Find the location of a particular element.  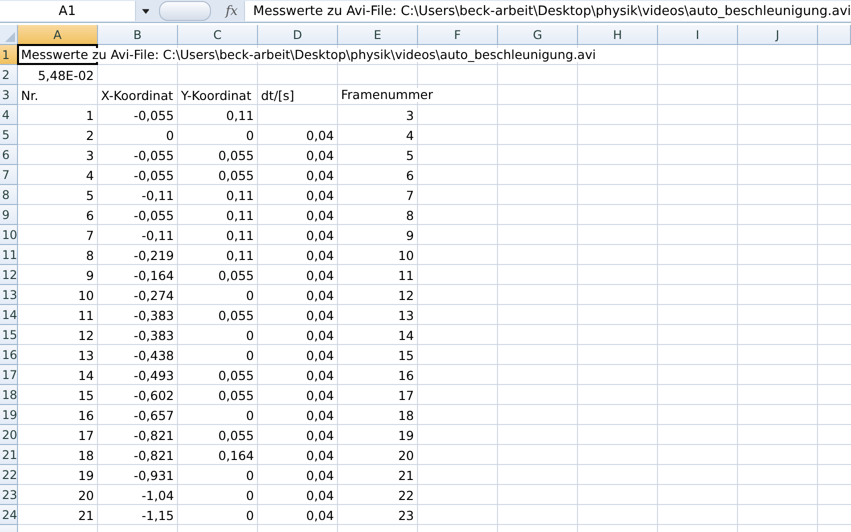

column-header: E is located at coordinates (378, 35).